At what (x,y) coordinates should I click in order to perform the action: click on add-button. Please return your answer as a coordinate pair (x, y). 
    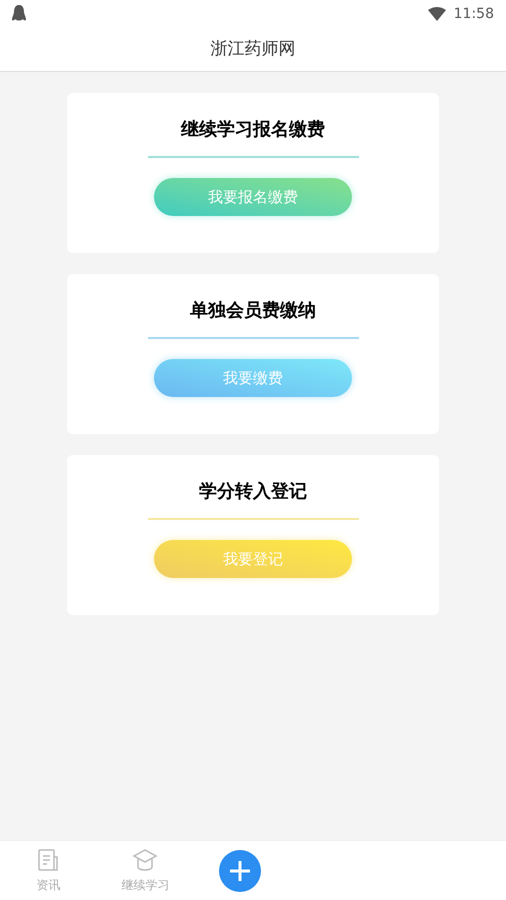
    Looking at the image, I should click on (239, 871).